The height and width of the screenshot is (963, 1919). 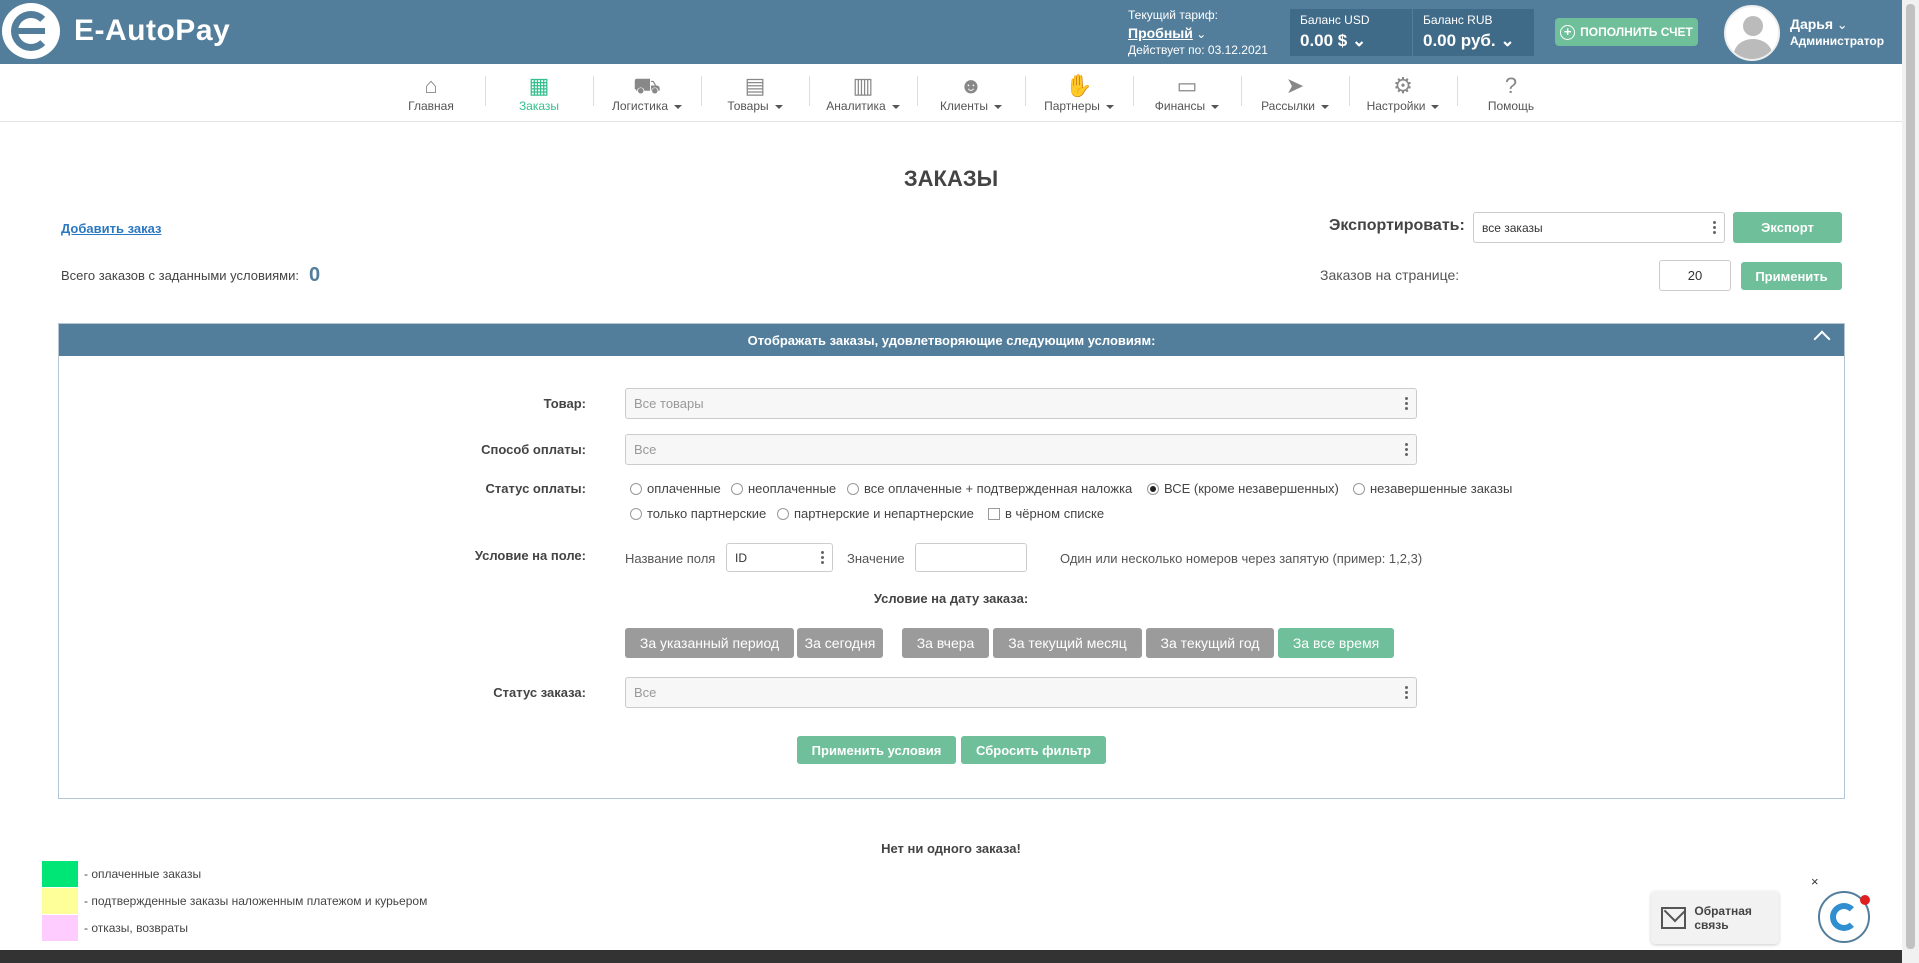 I want to click on chevron-up-icon, so click(x=1822, y=339).